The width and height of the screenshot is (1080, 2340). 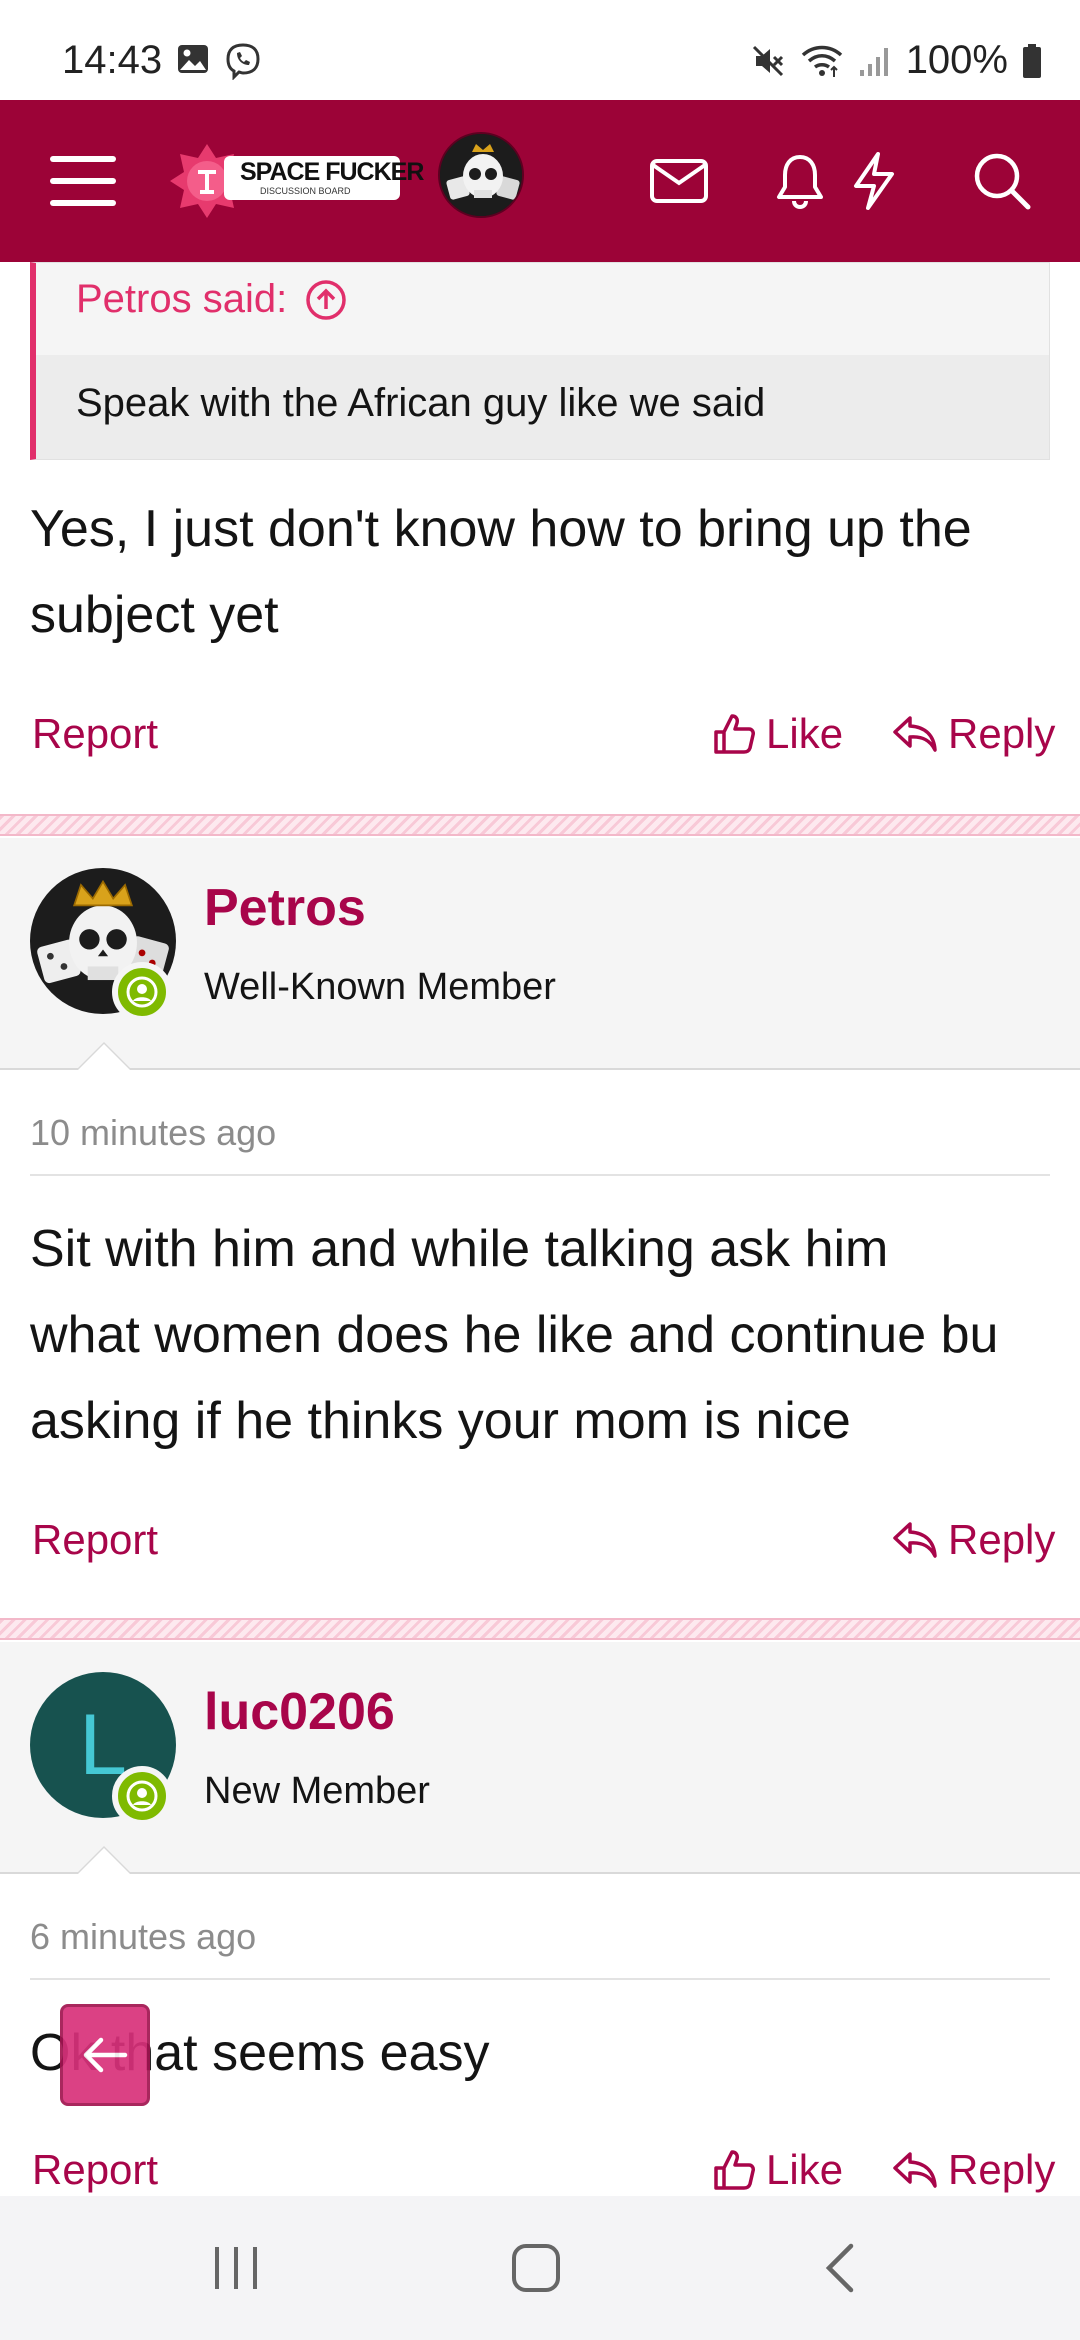 I want to click on back-button, so click(x=840, y=2268).